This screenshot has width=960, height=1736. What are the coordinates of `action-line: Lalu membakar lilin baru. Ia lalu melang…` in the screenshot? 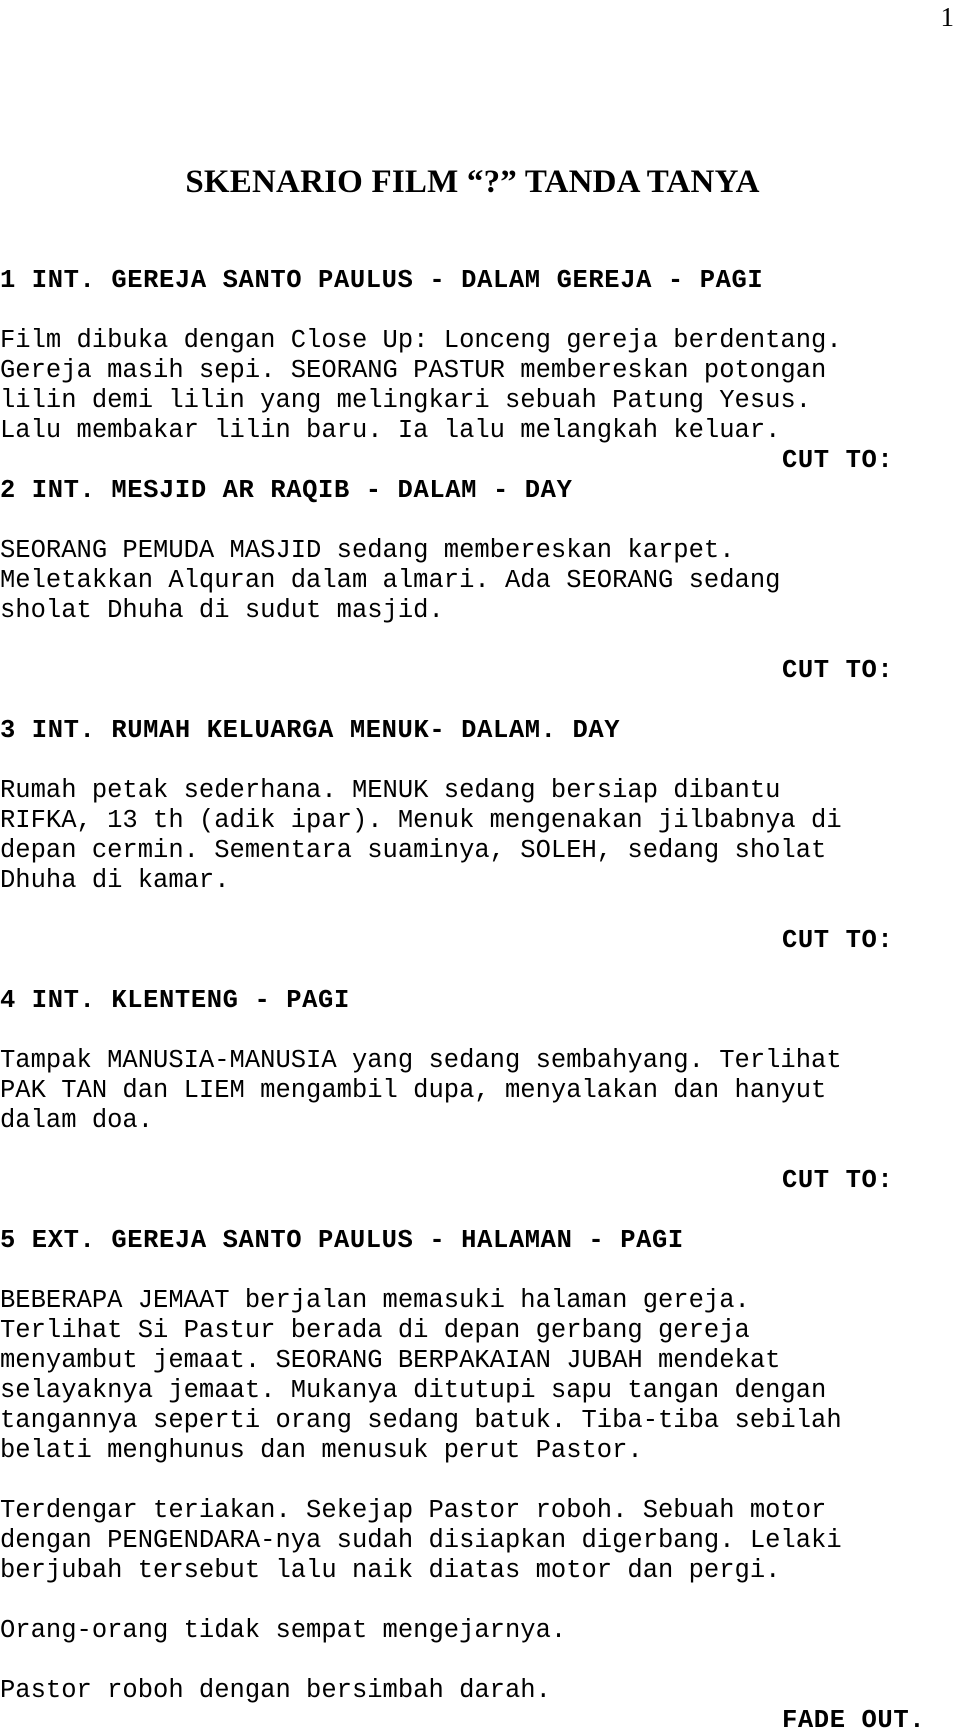 It's located at (390, 430).